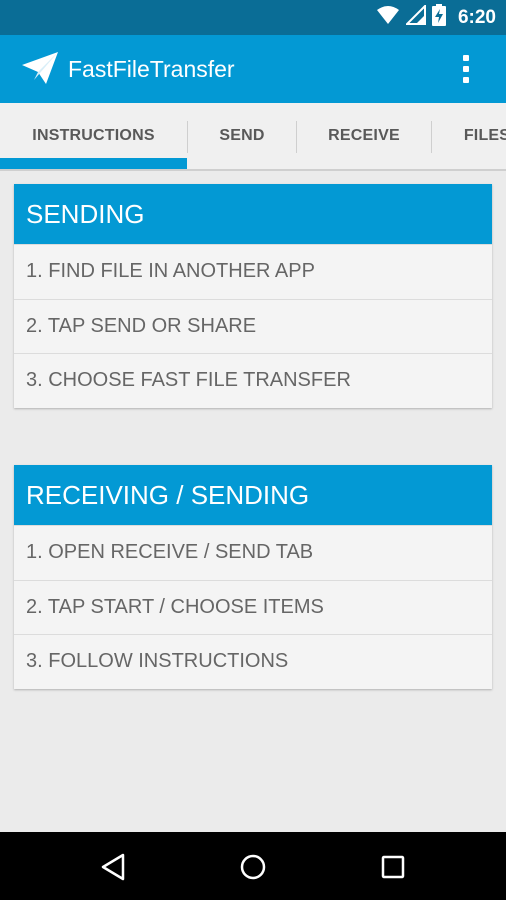  I want to click on back-icon, so click(113, 867).